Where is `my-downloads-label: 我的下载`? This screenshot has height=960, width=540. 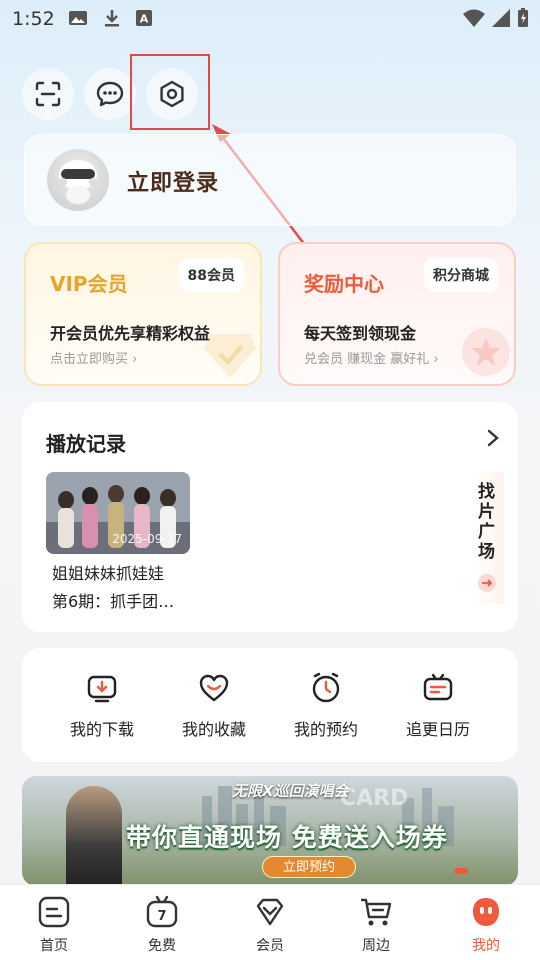
my-downloads-label: 我的下载 is located at coordinates (101, 729).